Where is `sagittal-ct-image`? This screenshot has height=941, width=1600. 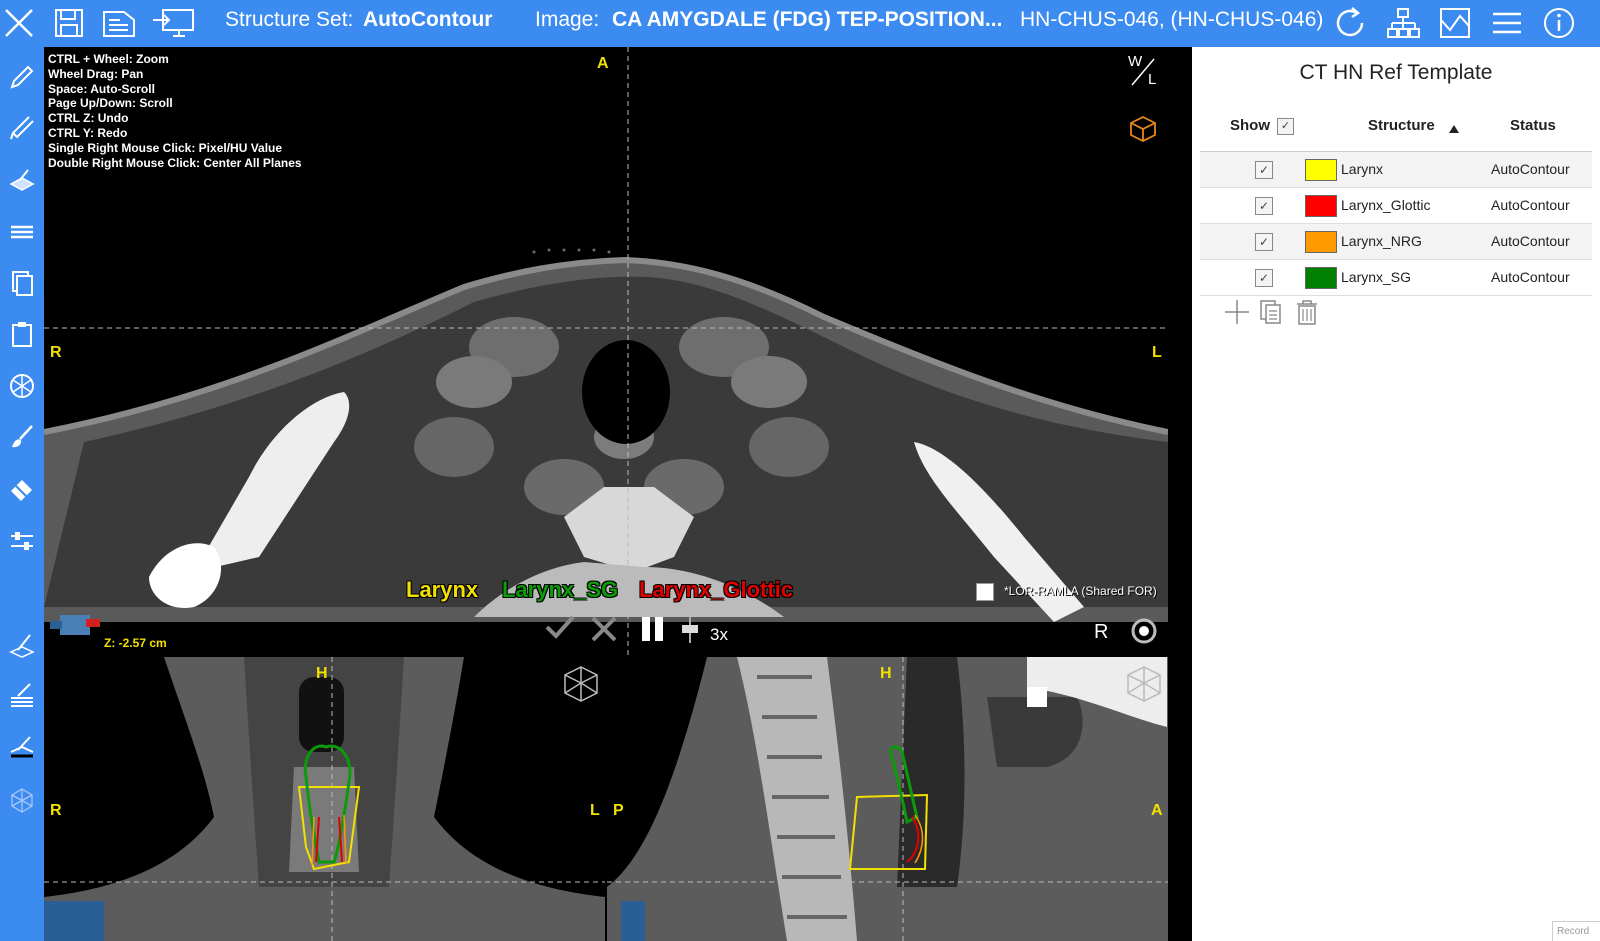
sagittal-ct-image is located at coordinates (887, 799).